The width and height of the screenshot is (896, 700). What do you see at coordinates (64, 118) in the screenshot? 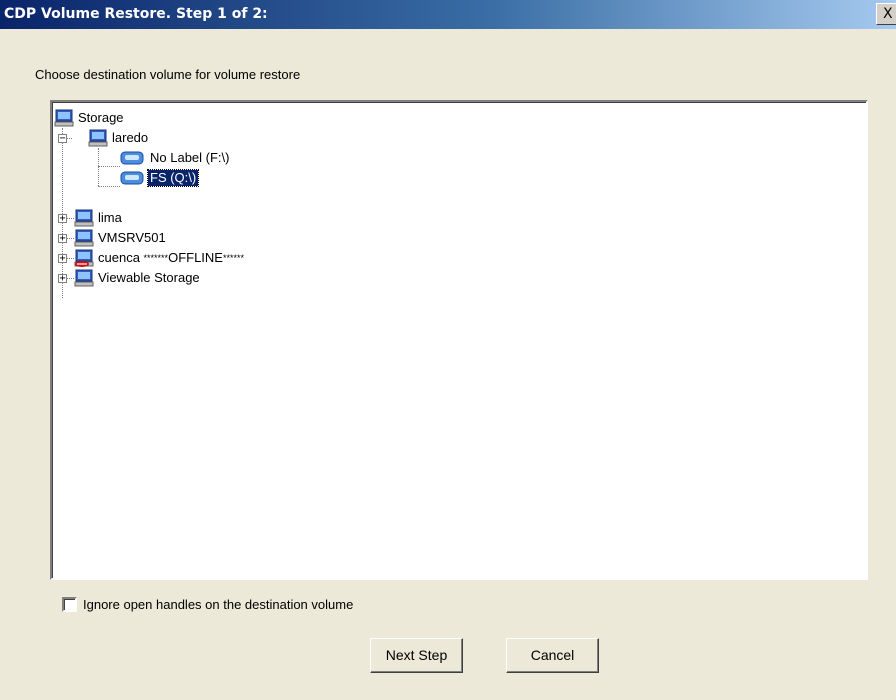
I see `storage-root-icon` at bounding box center [64, 118].